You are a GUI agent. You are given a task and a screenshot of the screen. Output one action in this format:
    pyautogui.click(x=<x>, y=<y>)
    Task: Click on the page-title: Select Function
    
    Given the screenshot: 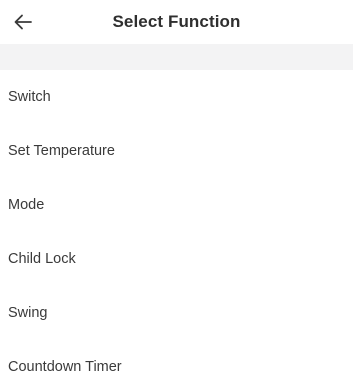 What is the action you would take?
    pyautogui.click(x=176, y=21)
    